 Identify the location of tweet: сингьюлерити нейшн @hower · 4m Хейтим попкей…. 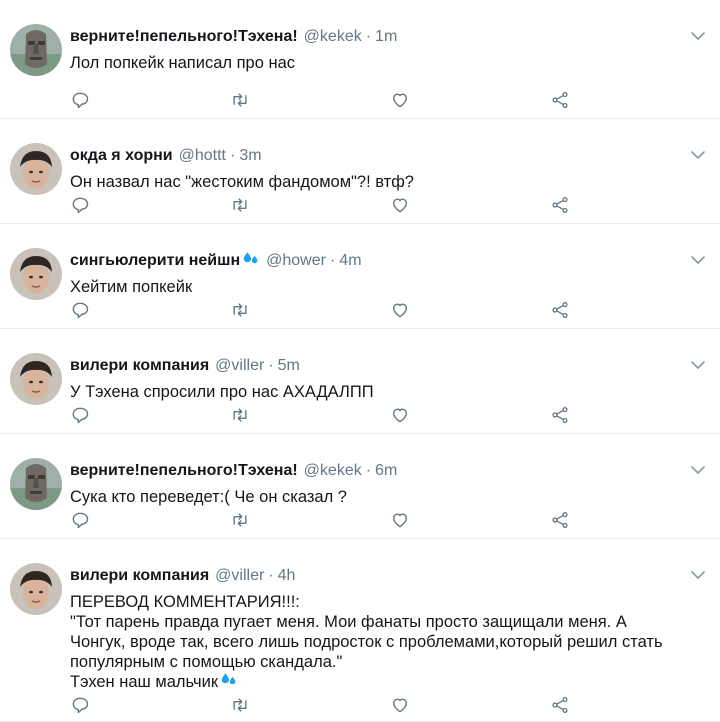
(360, 276).